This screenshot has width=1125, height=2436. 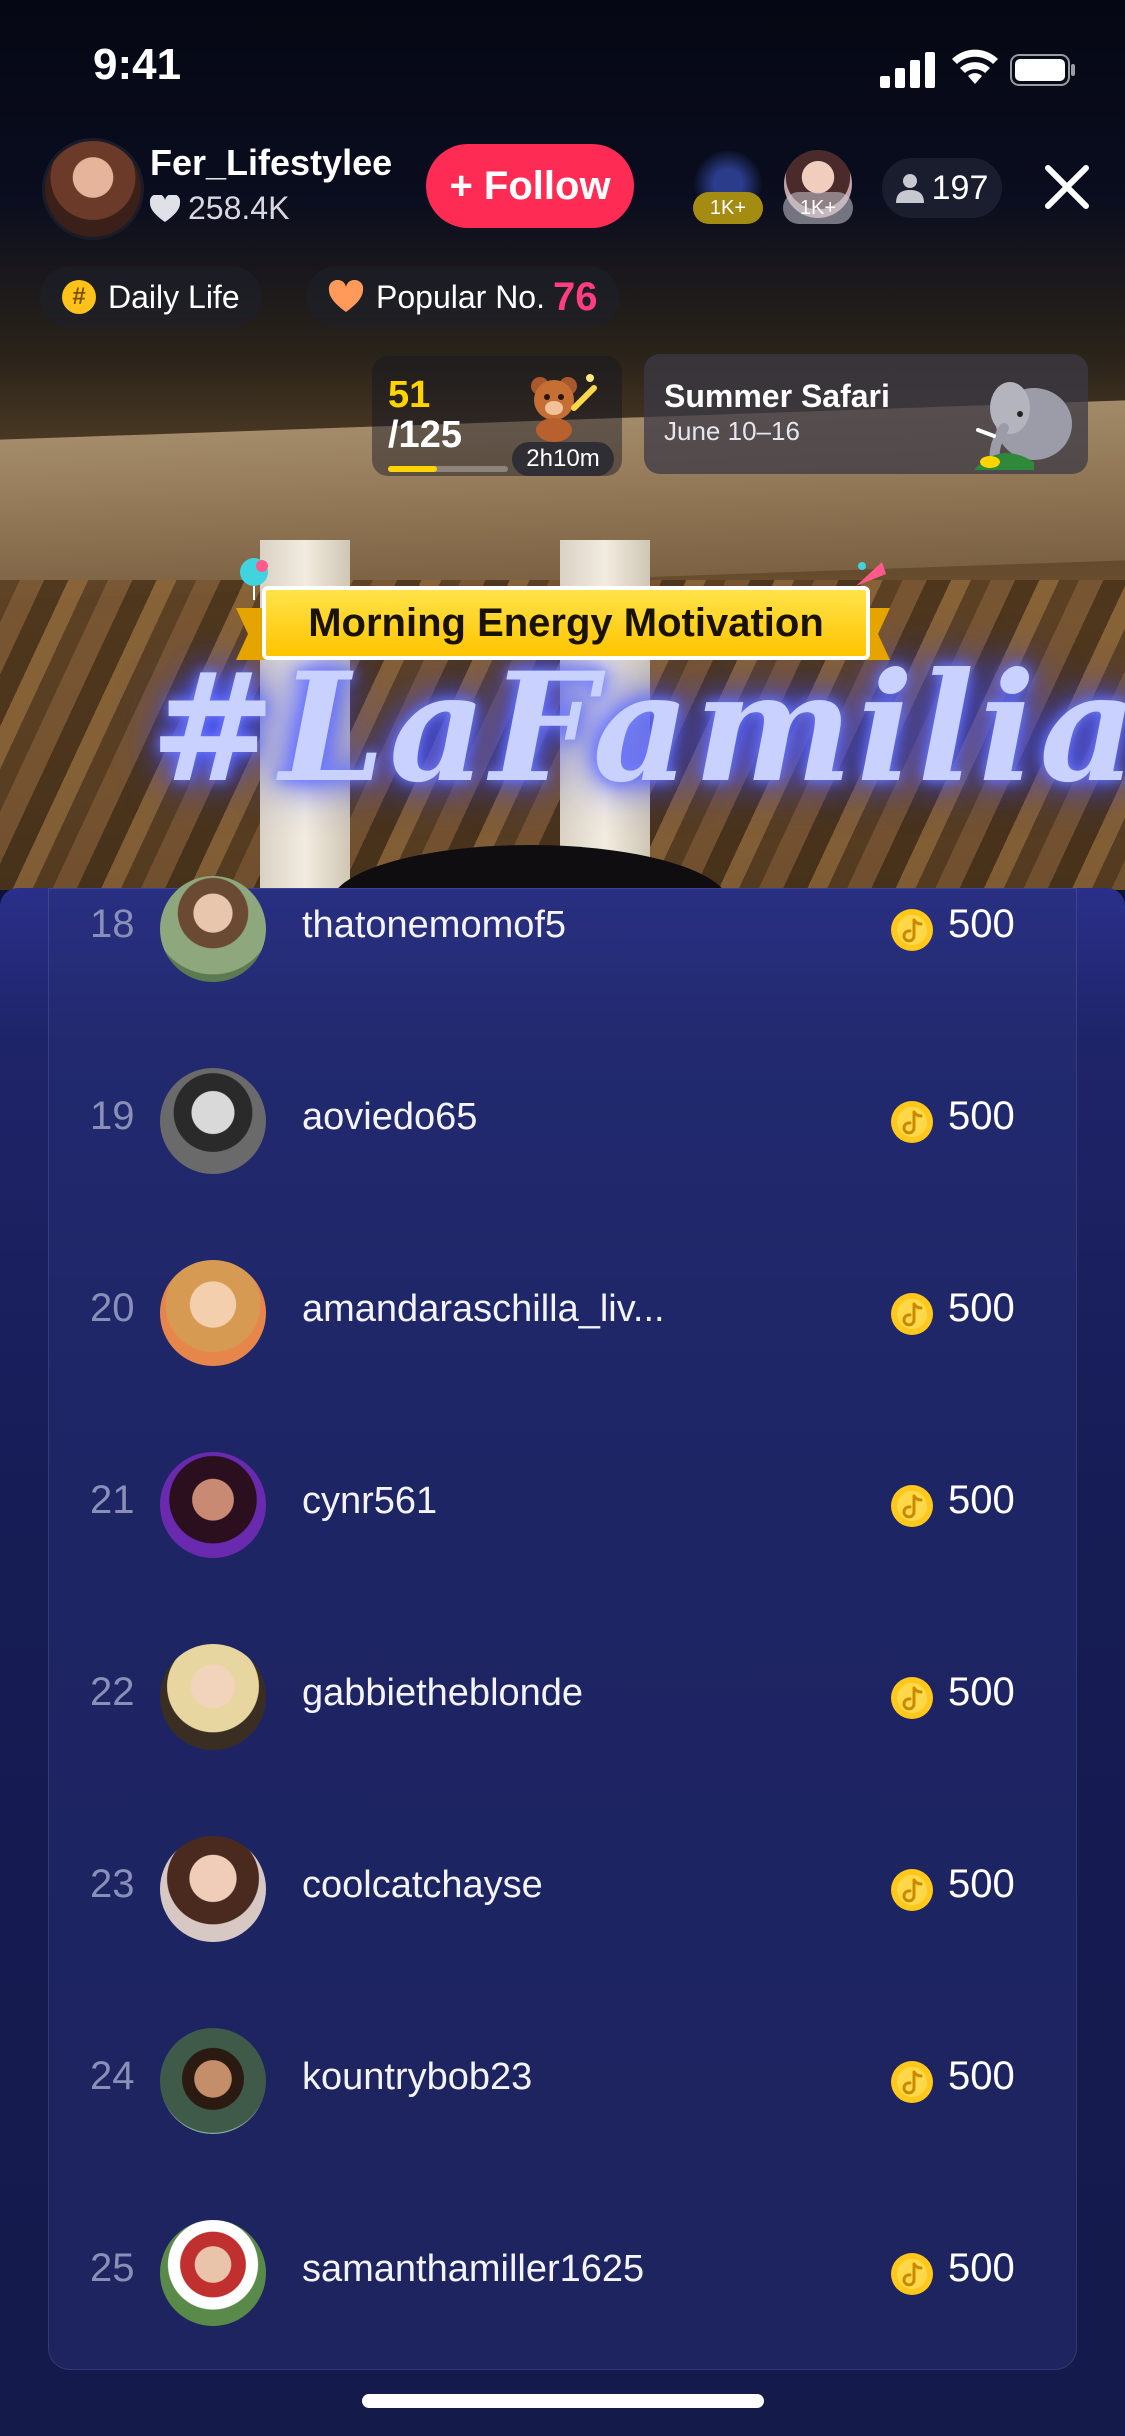 What do you see at coordinates (909, 188) in the screenshot?
I see `person-icon` at bounding box center [909, 188].